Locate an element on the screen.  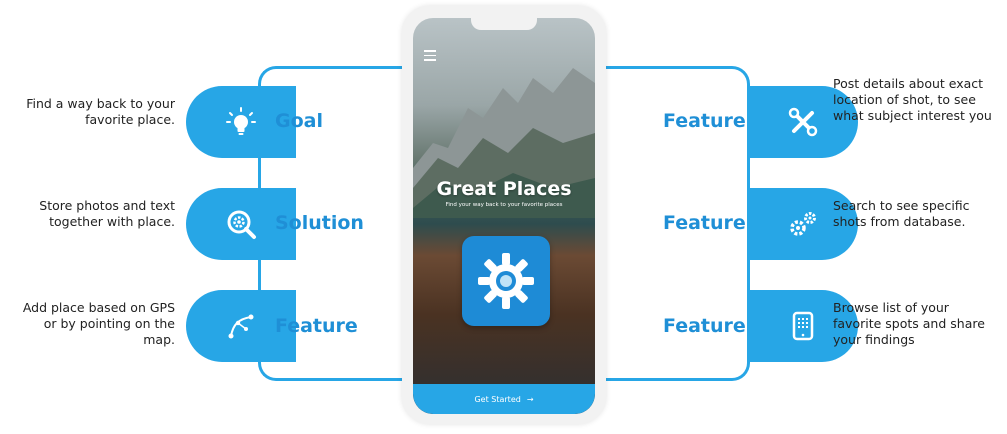
feature-gps-label: Feature is located at coordinates (316, 326).